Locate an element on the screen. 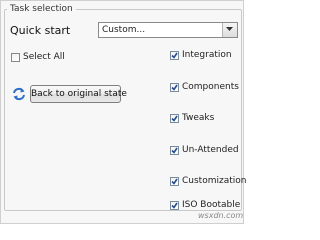 The image size is (320, 240). tweaks-label: Tweaks is located at coordinates (198, 118).